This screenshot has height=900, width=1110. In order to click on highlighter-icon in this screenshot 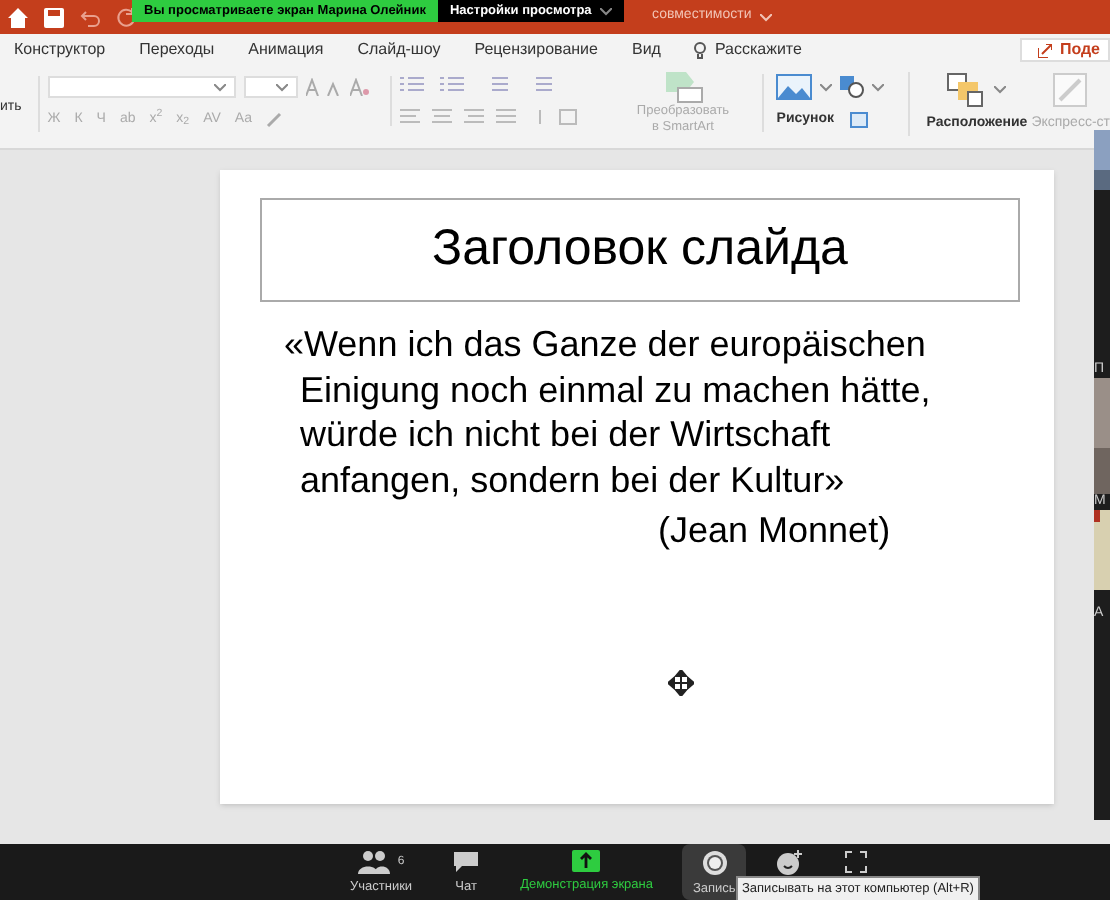, I will do `click(273, 120)`.